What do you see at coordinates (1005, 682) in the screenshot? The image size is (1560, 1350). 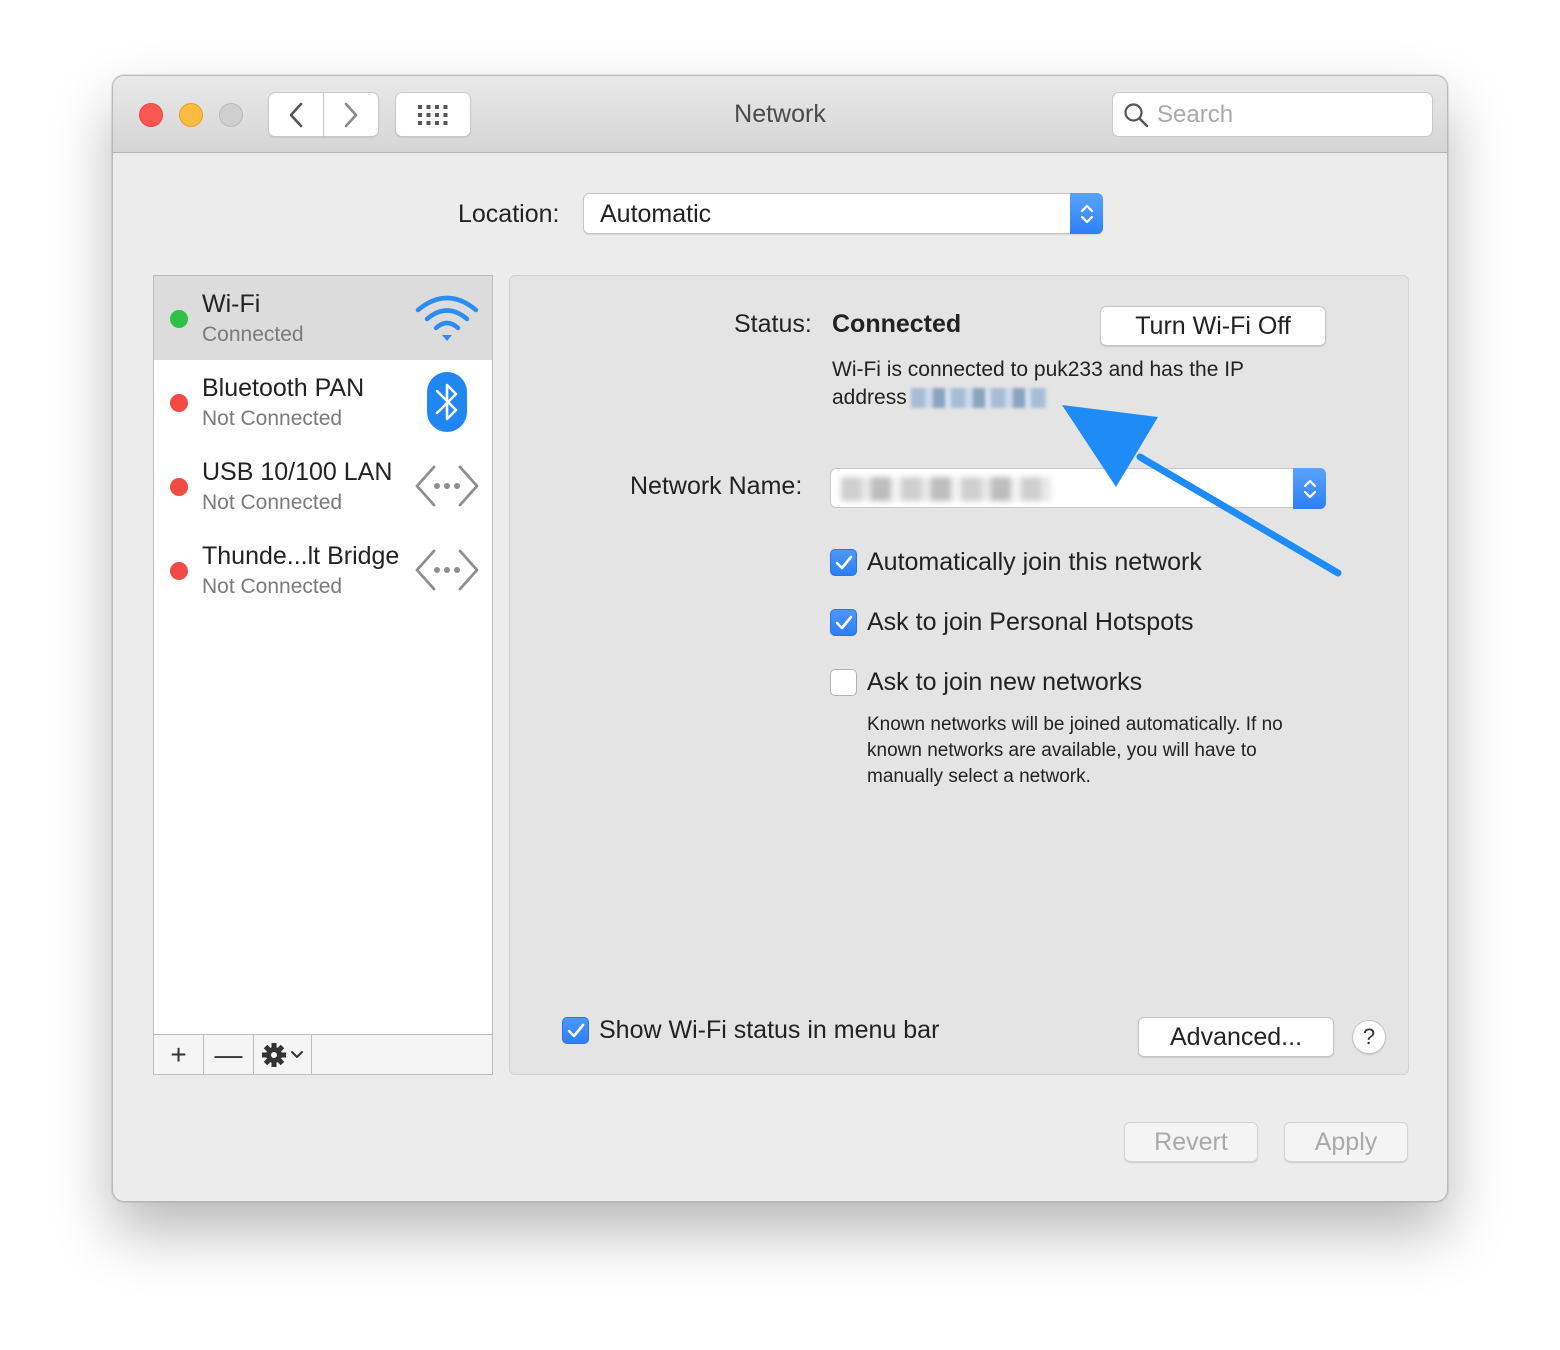 I see `new-networks-label: Ask to join new networks` at bounding box center [1005, 682].